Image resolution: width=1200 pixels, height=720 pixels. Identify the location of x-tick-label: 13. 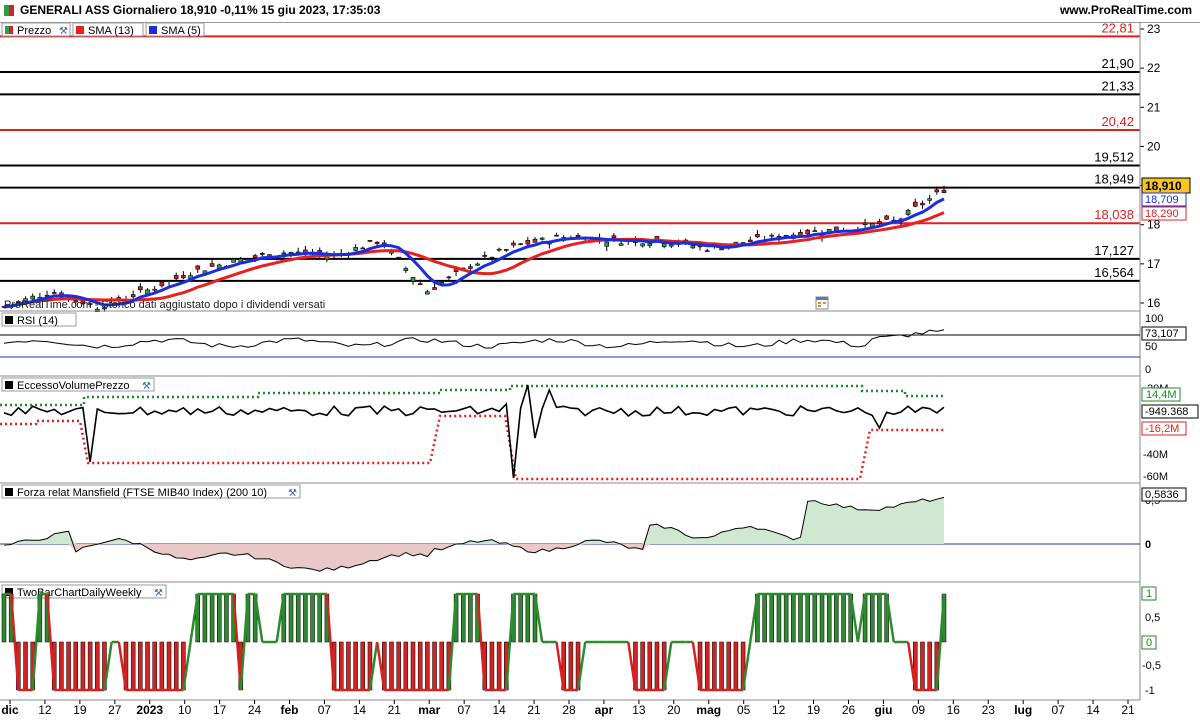
(639, 710).